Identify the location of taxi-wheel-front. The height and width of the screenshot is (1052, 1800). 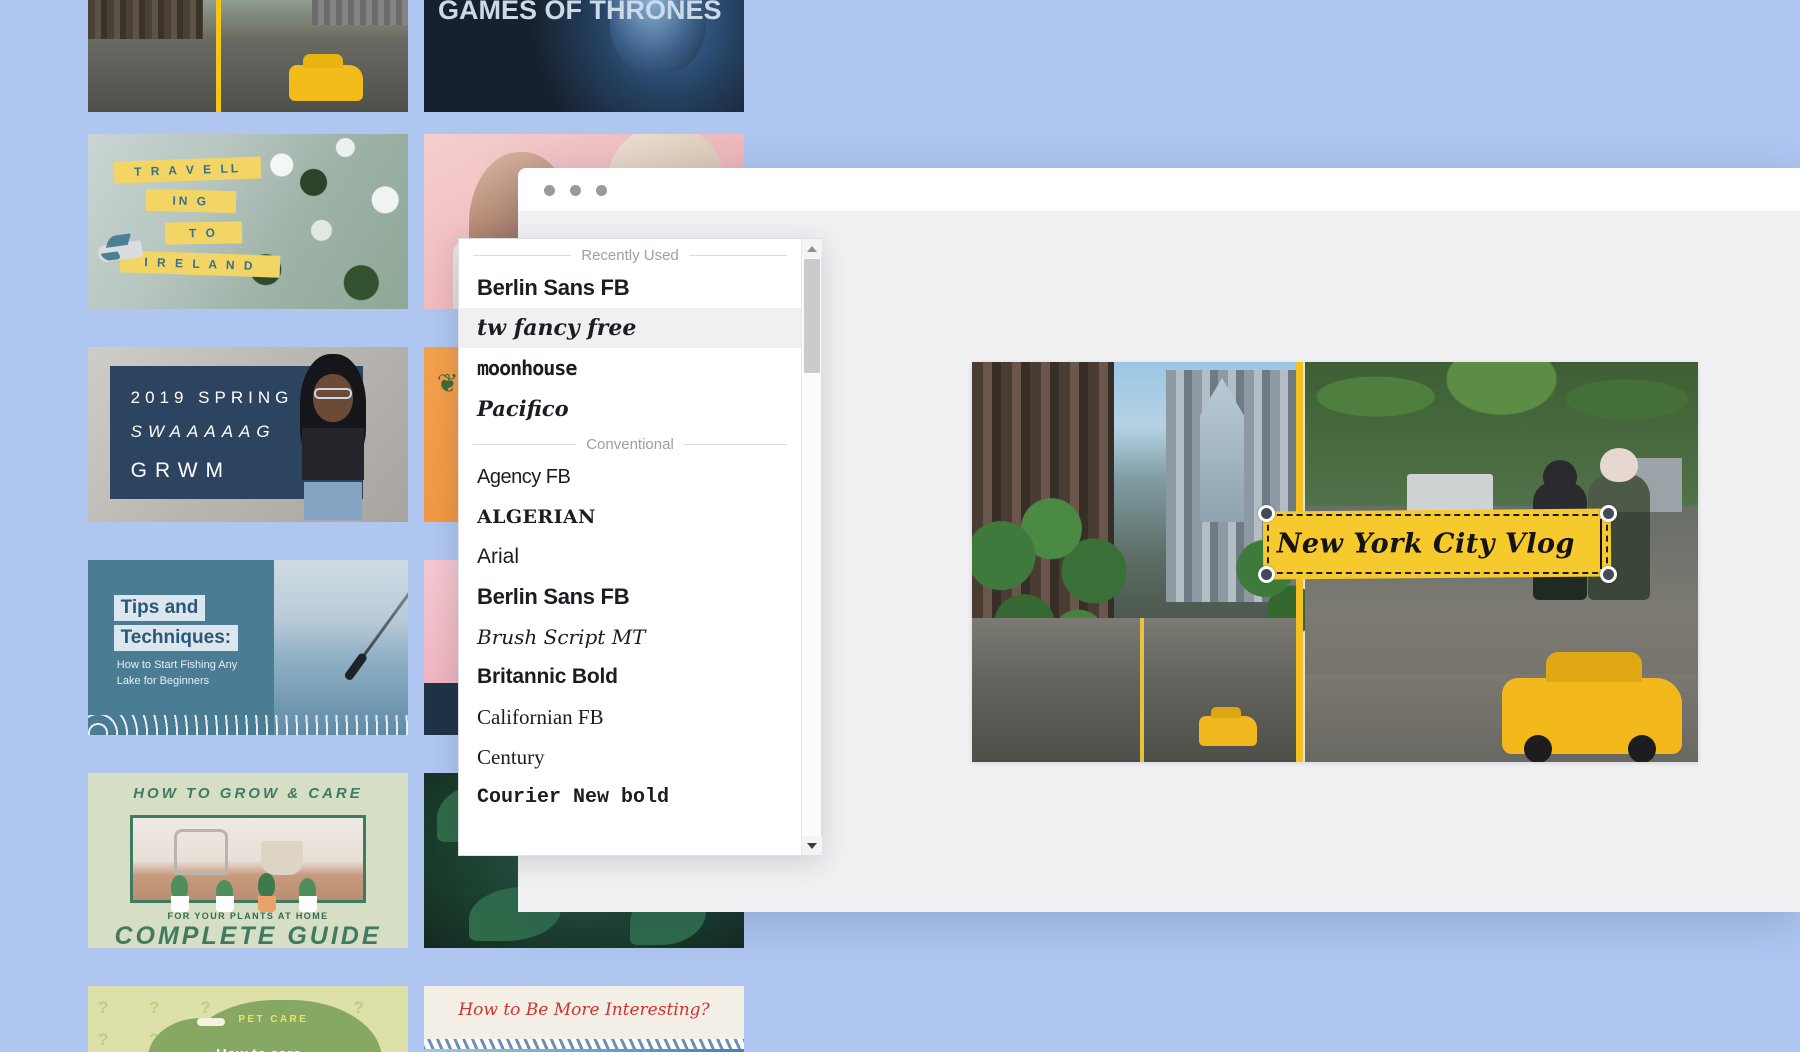
(1538, 748).